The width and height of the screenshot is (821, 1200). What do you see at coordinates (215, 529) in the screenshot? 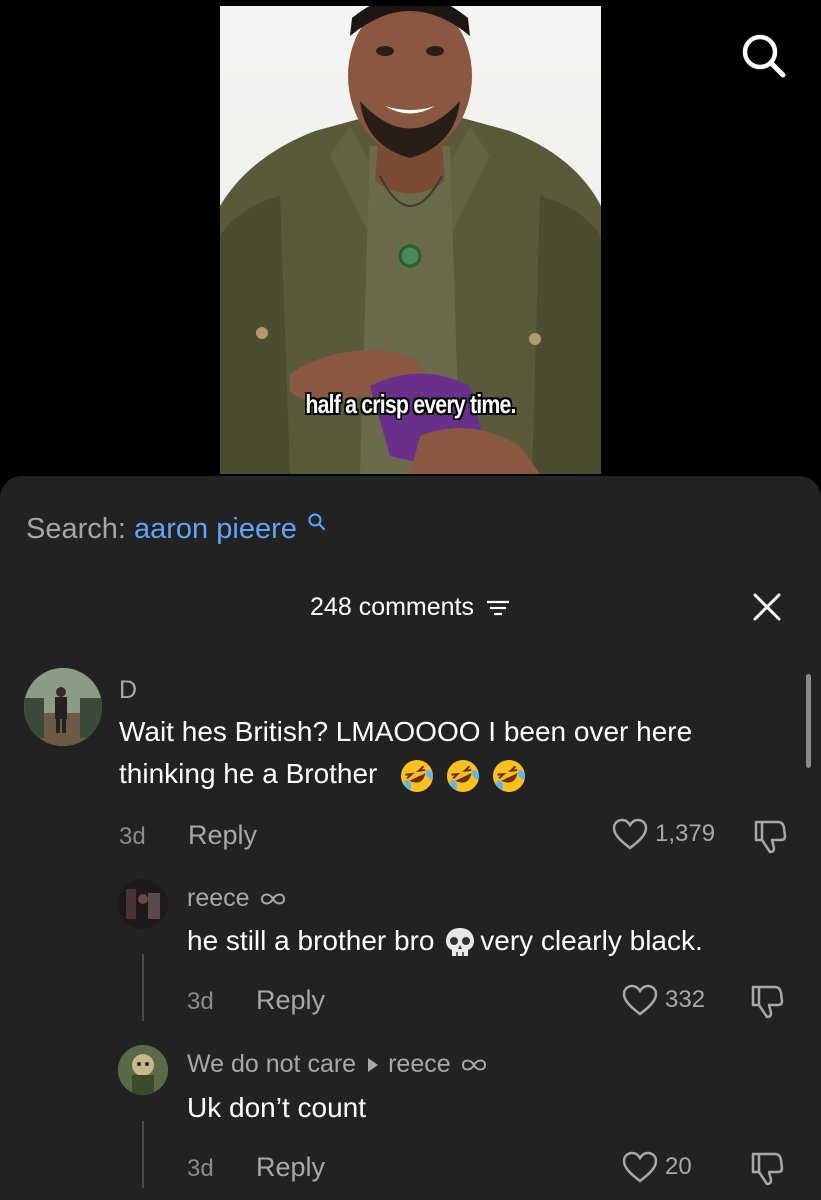
I see `search-term-link: aaron pieere` at bounding box center [215, 529].